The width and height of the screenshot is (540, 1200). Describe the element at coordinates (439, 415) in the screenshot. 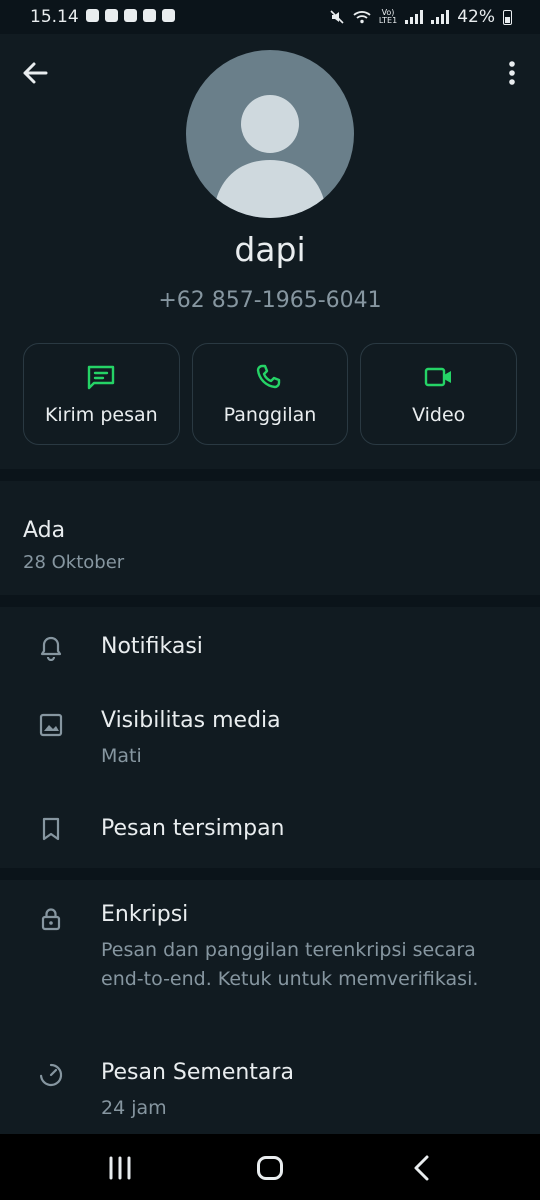

I see `video-label: Video` at that location.